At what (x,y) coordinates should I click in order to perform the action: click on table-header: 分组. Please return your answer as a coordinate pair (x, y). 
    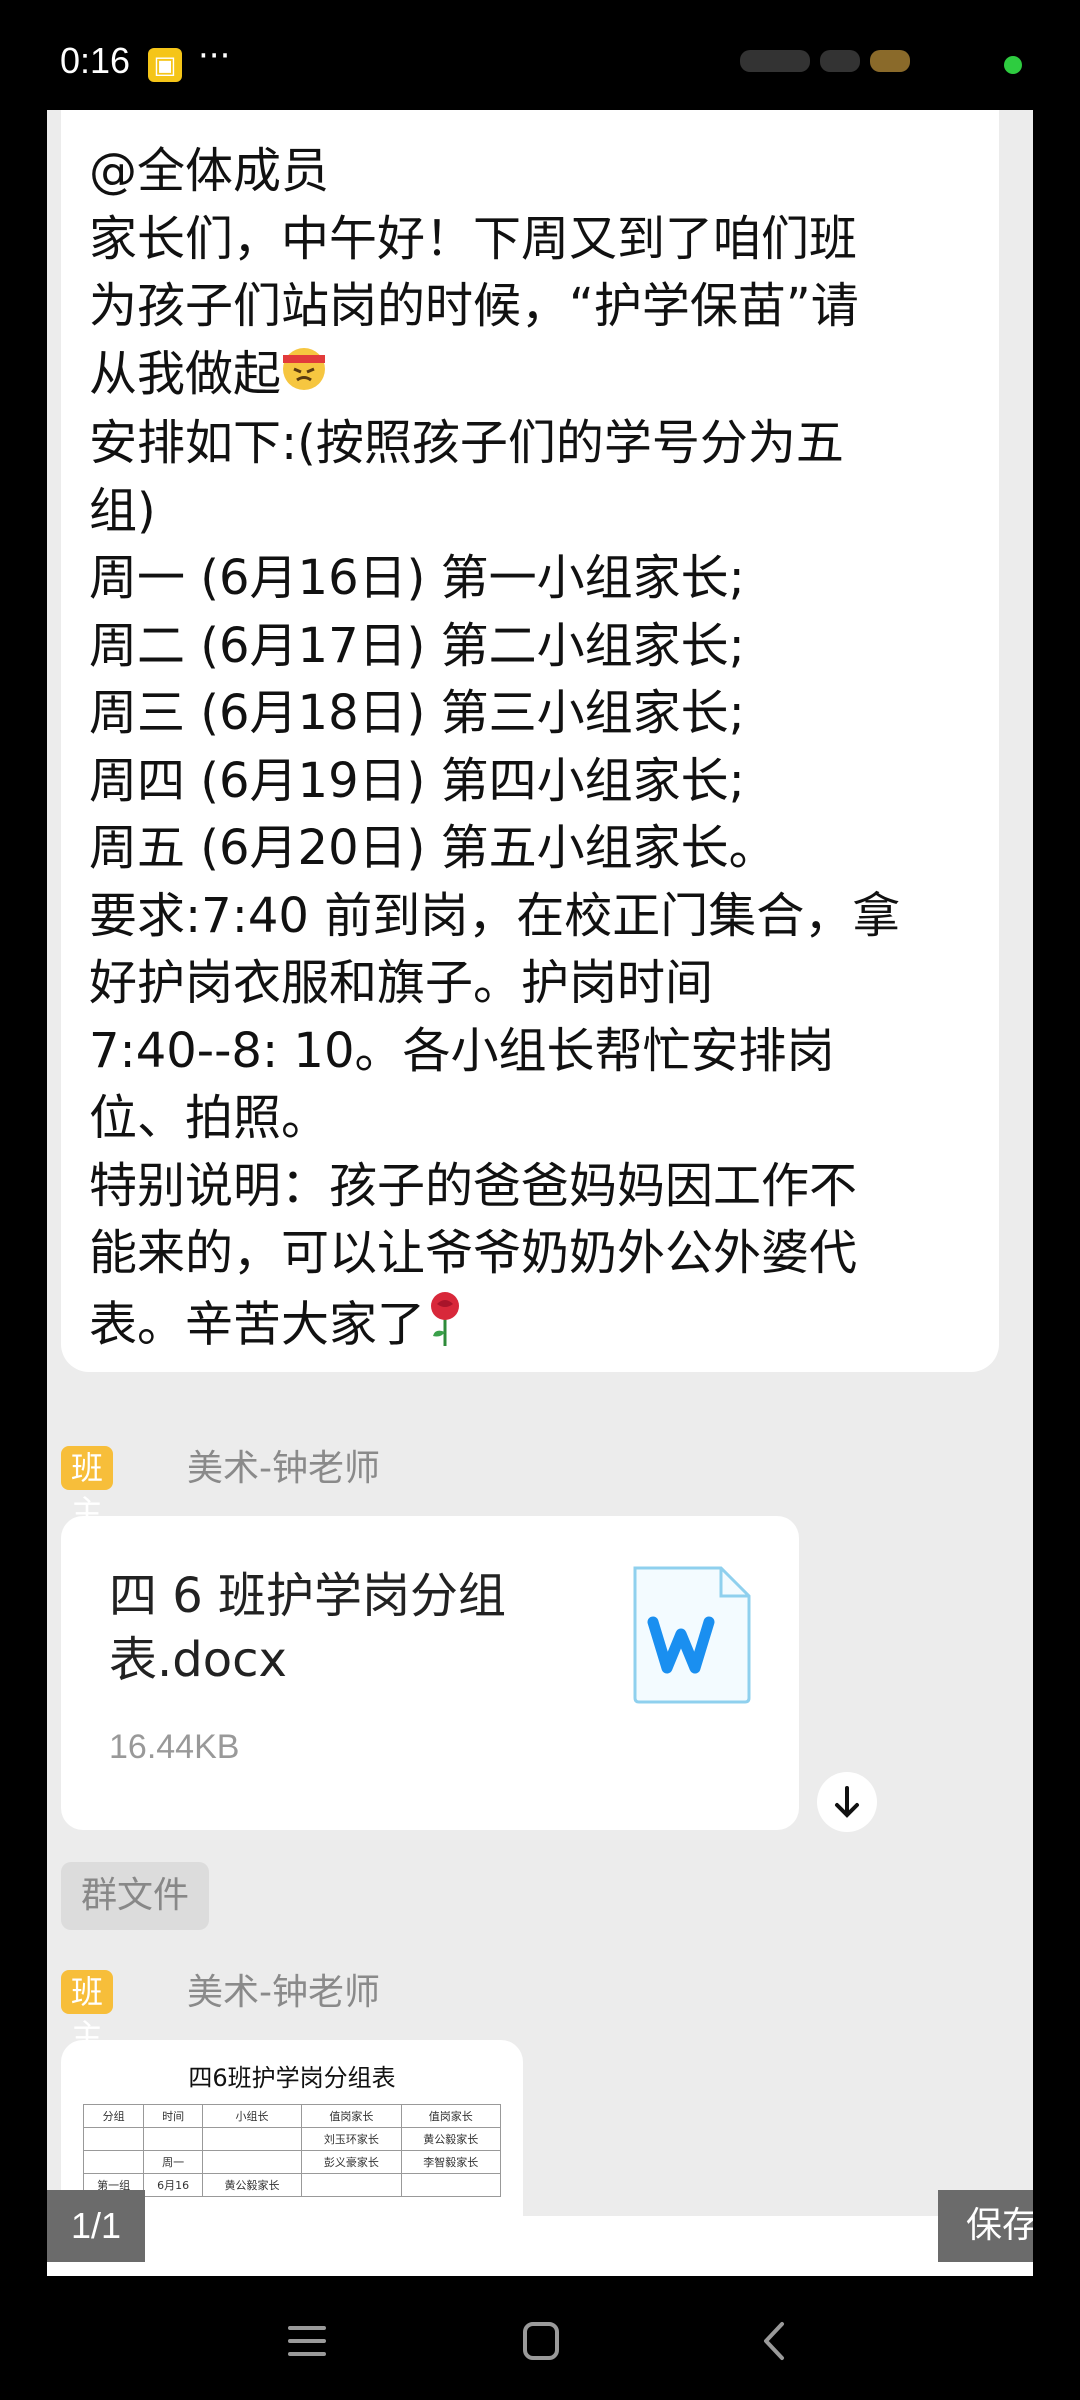
    Looking at the image, I should click on (113, 2116).